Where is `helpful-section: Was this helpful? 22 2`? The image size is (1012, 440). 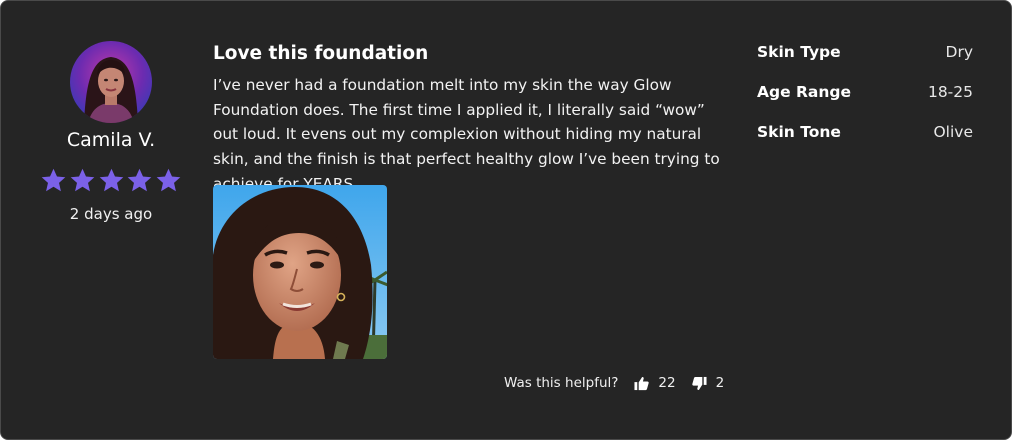
helpful-section: Was this helpful? 22 2 is located at coordinates (614, 383).